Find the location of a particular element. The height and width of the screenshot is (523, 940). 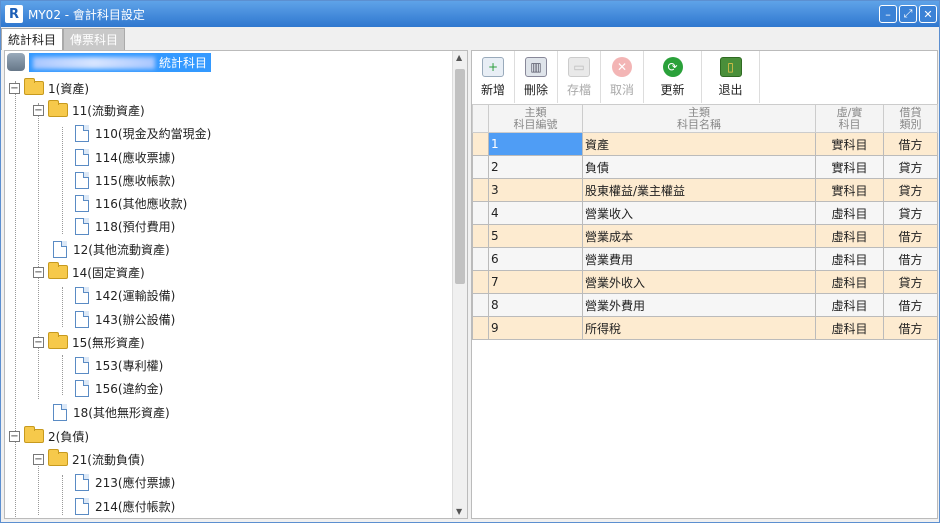

tree-node-label: 118(預付費用) is located at coordinates (135, 226).